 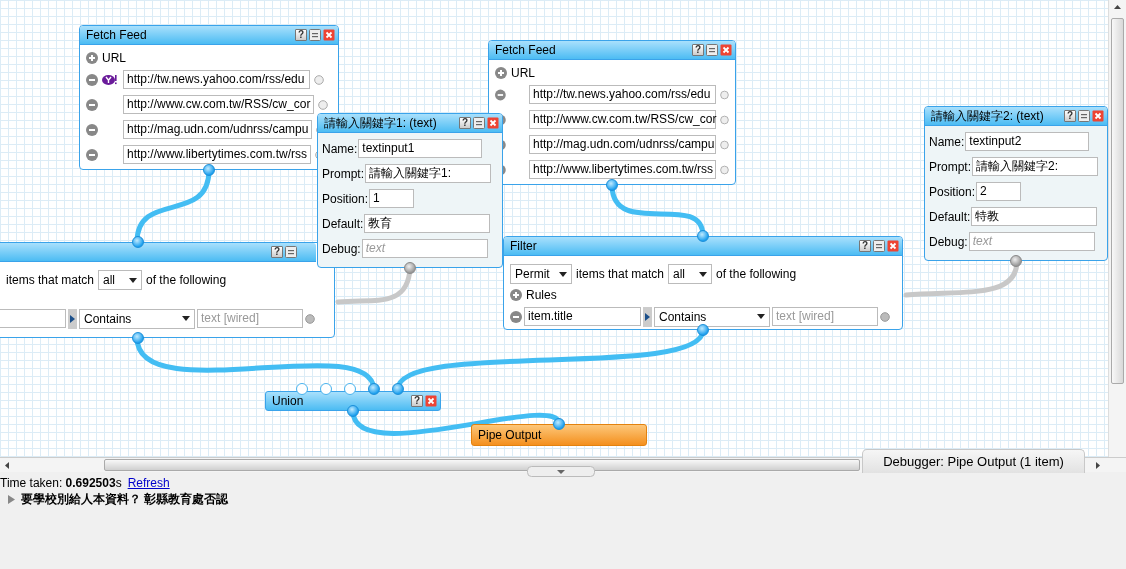 What do you see at coordinates (1027, 141) in the screenshot?
I see `input-field: textinput2` at bounding box center [1027, 141].